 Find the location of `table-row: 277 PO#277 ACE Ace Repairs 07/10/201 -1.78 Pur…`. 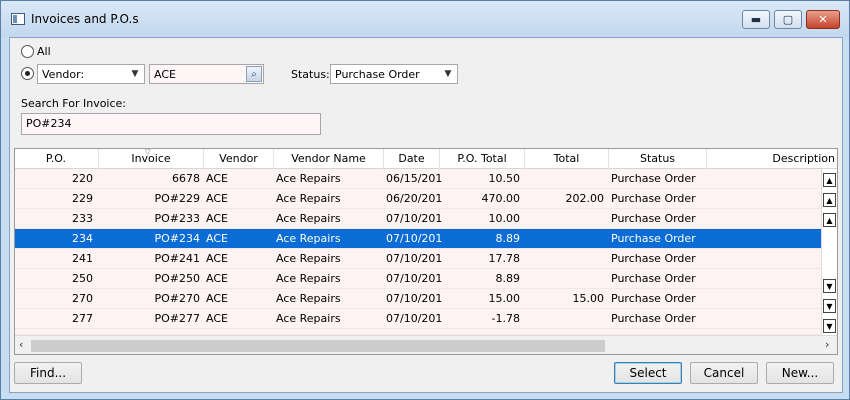

table-row: 277 PO#277 ACE Ace Repairs 07/10/201 -1.78 Pur… is located at coordinates (418, 319).